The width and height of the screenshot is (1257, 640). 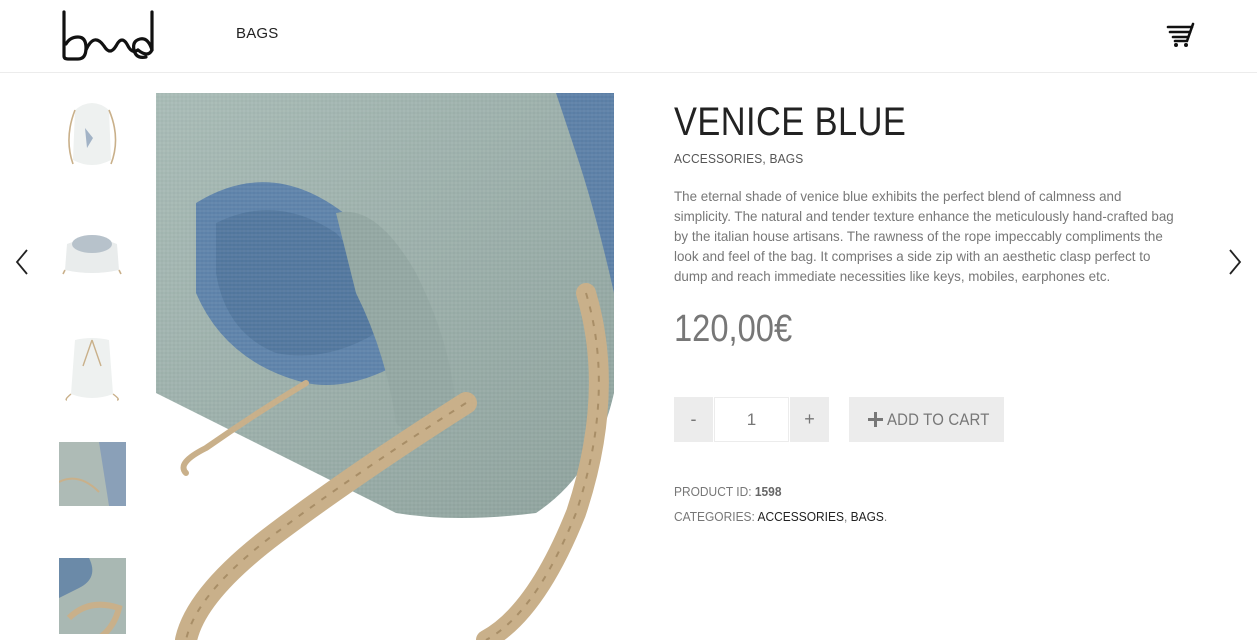 I want to click on thumbnail-front, so click(x=92, y=136).